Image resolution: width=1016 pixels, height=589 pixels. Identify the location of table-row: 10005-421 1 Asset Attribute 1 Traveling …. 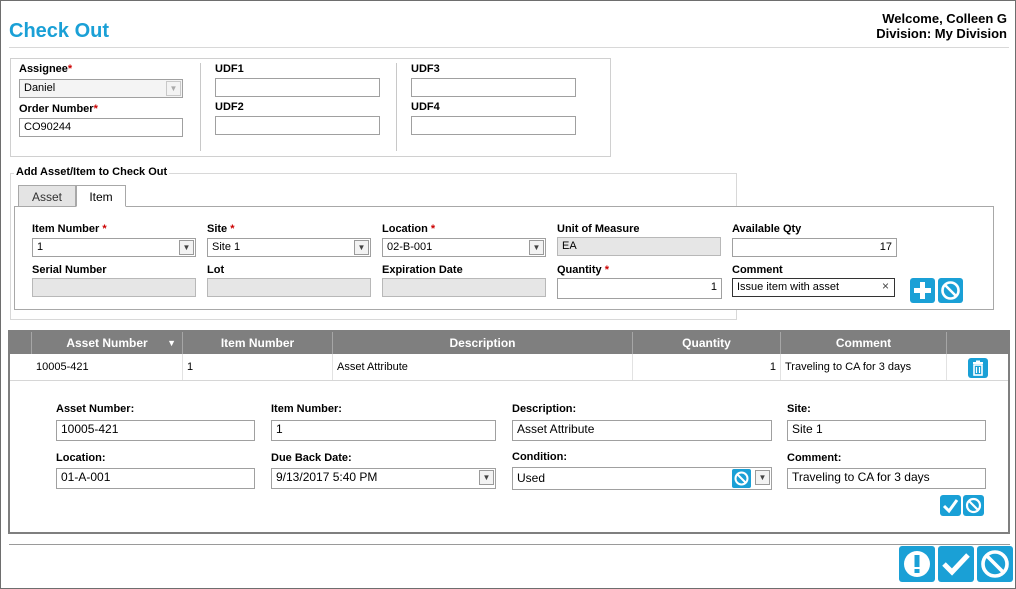
(509, 367).